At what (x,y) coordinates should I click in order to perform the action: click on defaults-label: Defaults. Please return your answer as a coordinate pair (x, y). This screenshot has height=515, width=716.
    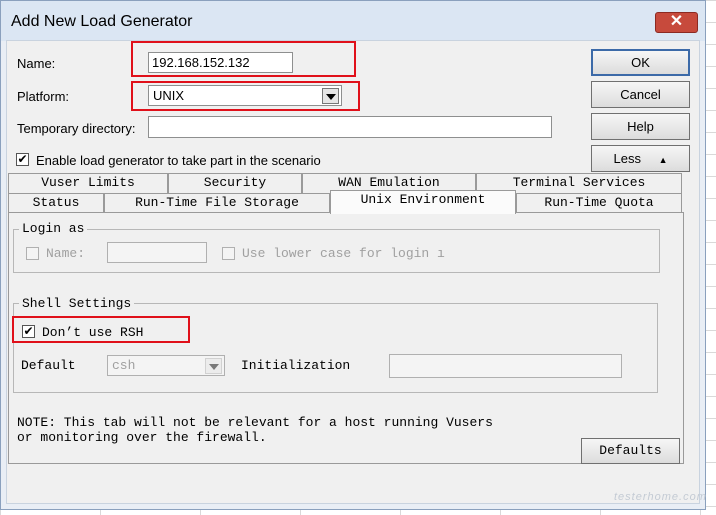
    Looking at the image, I should click on (630, 450).